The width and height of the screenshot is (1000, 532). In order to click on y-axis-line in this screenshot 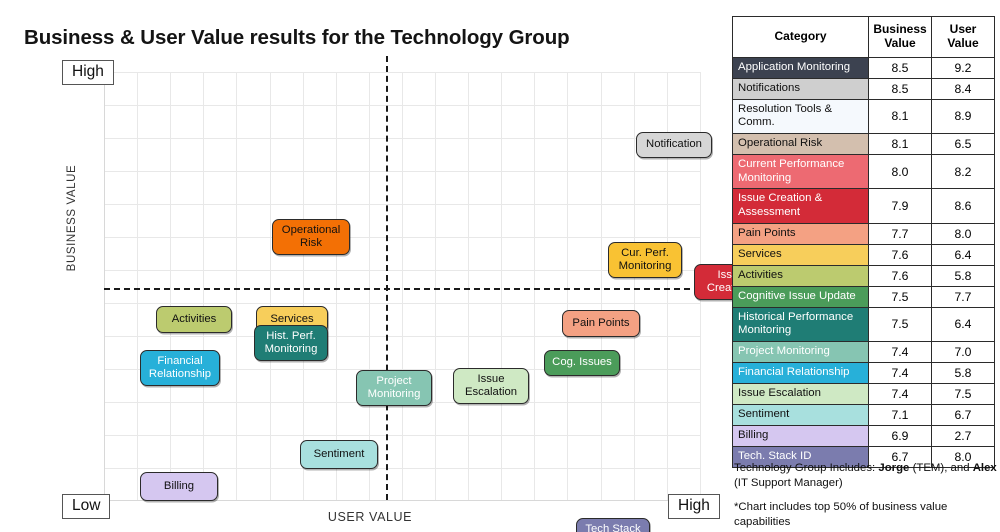, I will do `click(104, 286)`.